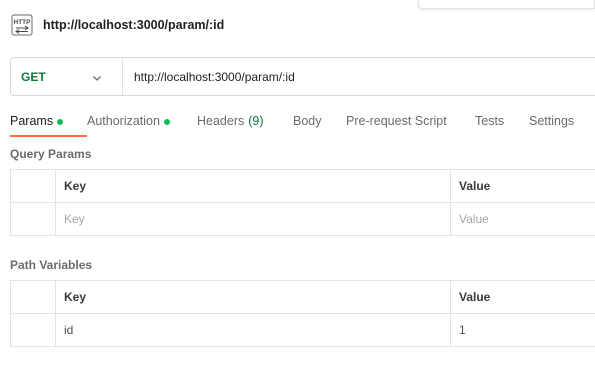  I want to click on tab-label: Params, so click(32, 121).